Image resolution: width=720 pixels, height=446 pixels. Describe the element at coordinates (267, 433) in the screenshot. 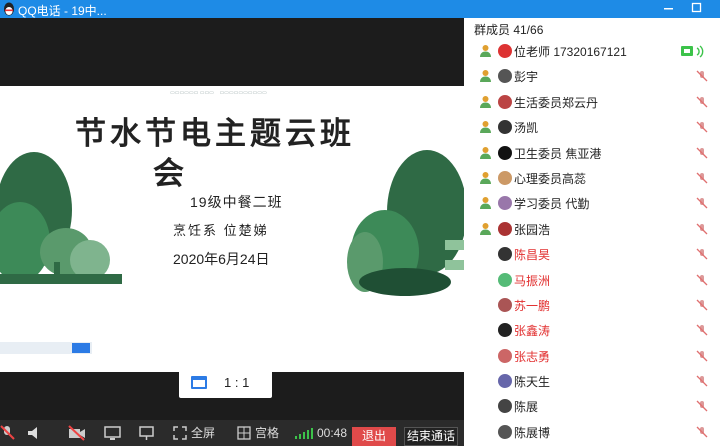

I see `grid-label: 宫格` at that location.